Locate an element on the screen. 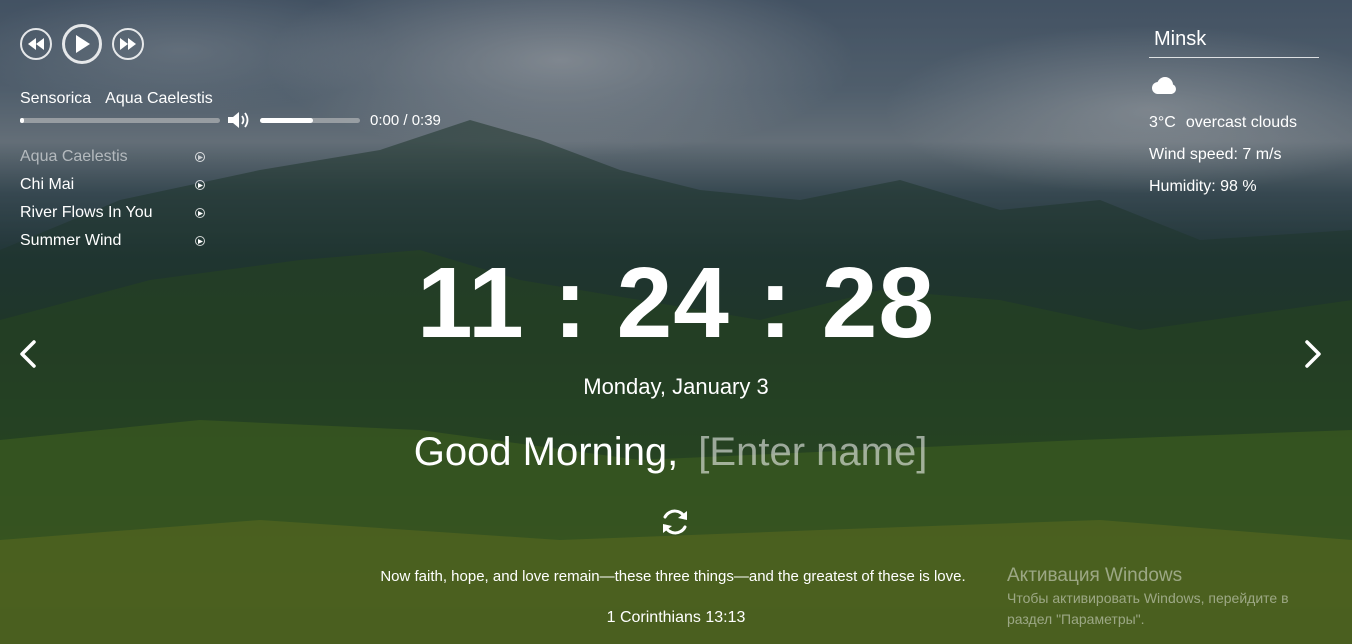 This screenshot has height=644, width=1352. clock: 11 : 24 : 28 is located at coordinates (676, 303).